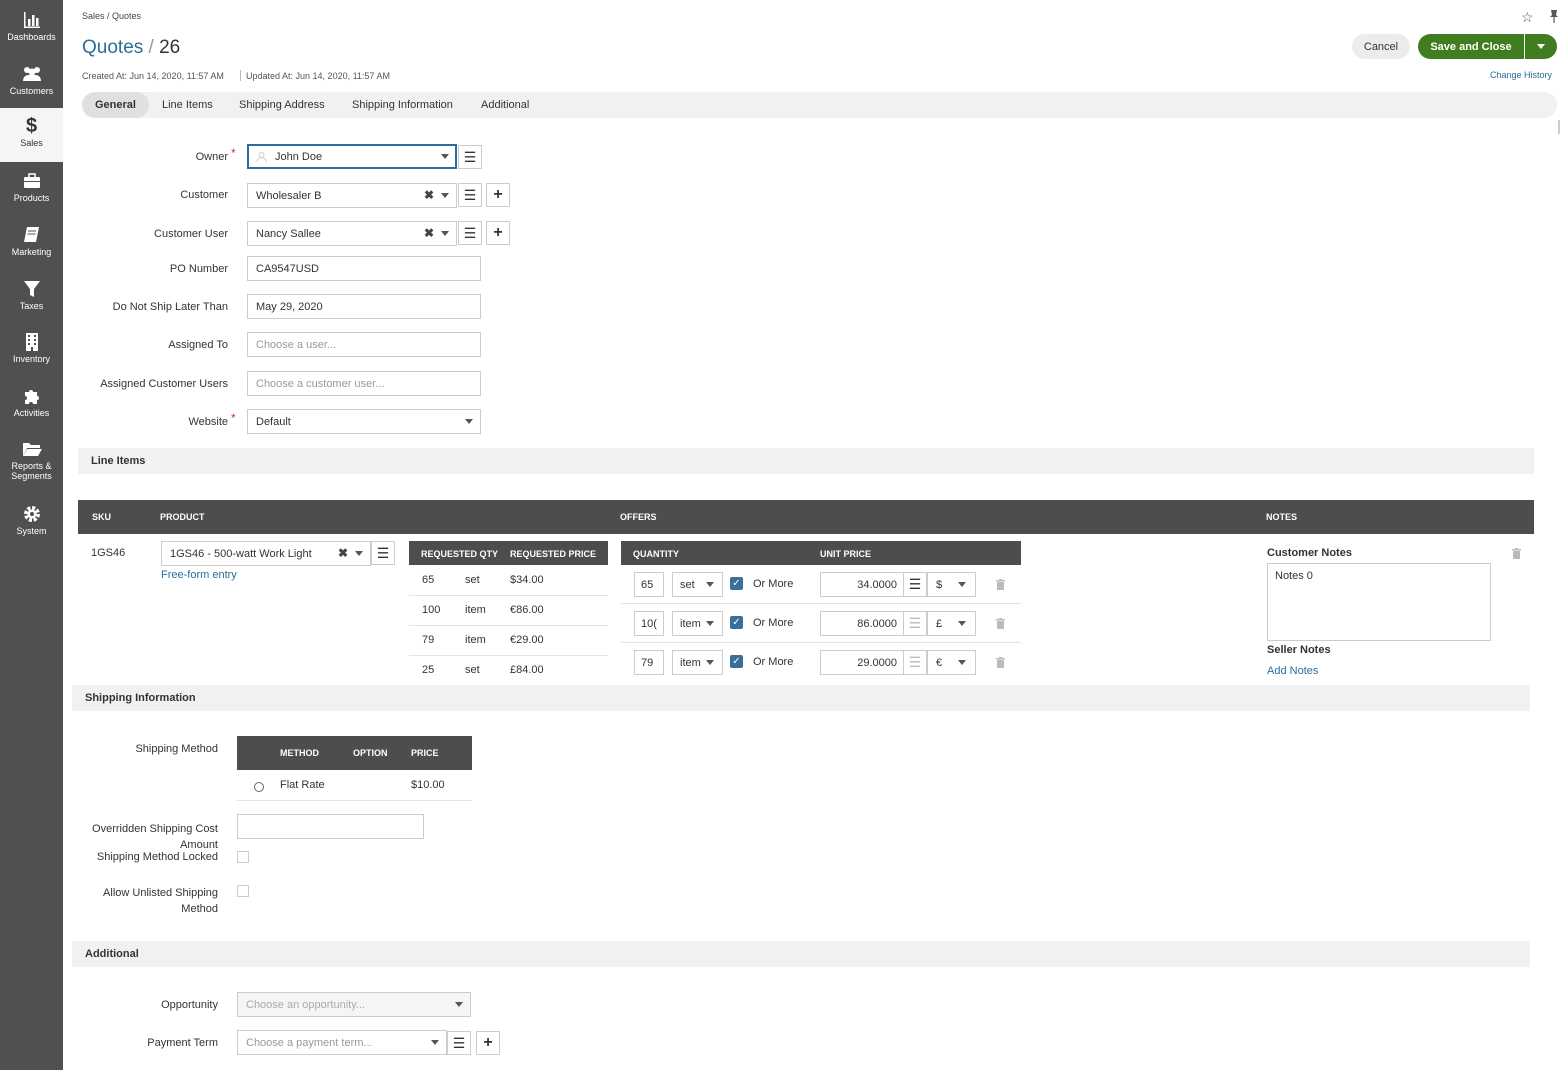 The width and height of the screenshot is (1562, 1070). What do you see at coordinates (31, 299) in the screenshot?
I see `sidebar-item-taxes: Taxes` at bounding box center [31, 299].